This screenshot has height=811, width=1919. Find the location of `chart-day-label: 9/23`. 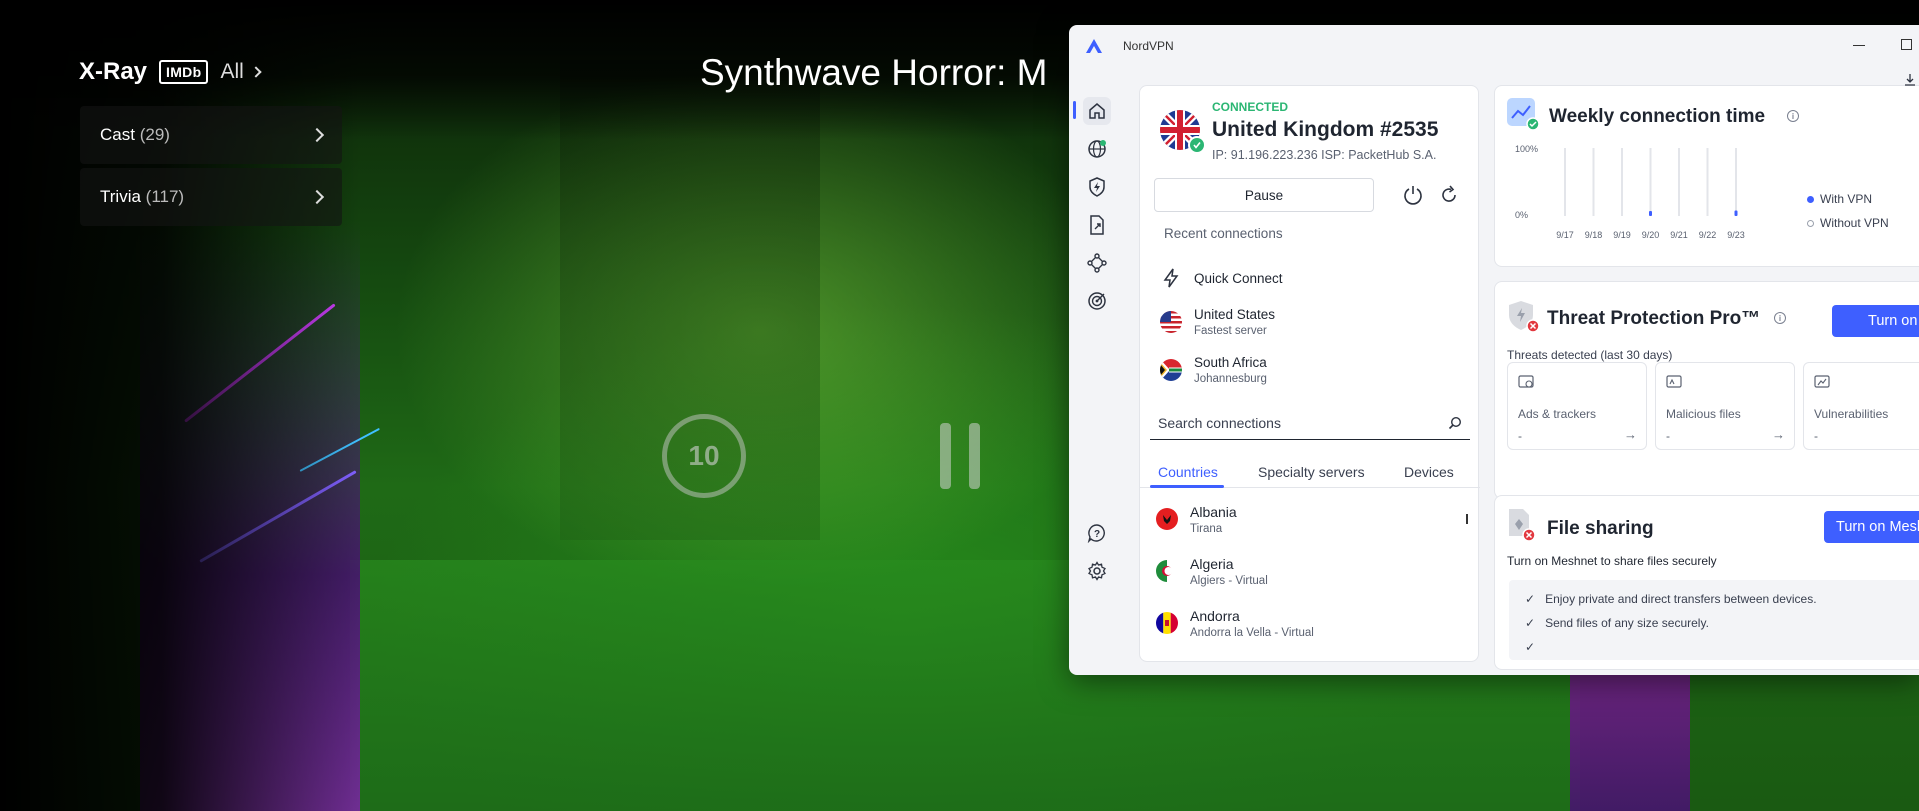

chart-day-label: 9/23 is located at coordinates (1736, 235).